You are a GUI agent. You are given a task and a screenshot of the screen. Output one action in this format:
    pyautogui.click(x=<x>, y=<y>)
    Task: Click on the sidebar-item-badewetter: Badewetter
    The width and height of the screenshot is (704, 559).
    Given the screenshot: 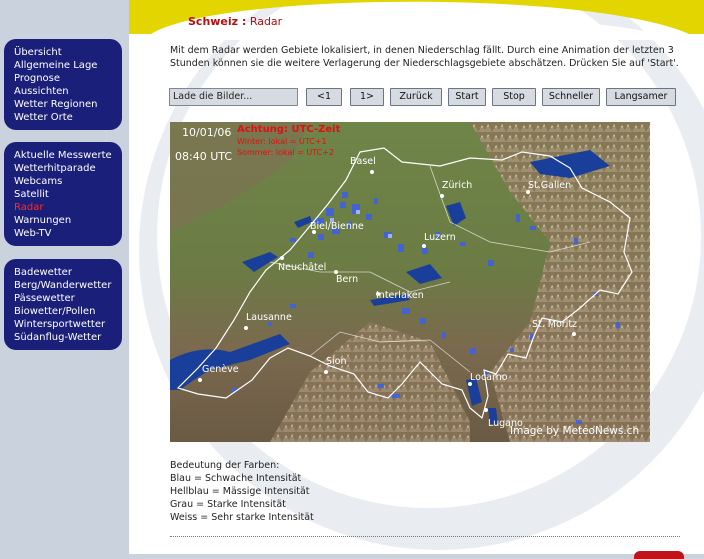 What is the action you would take?
    pyautogui.click(x=63, y=272)
    